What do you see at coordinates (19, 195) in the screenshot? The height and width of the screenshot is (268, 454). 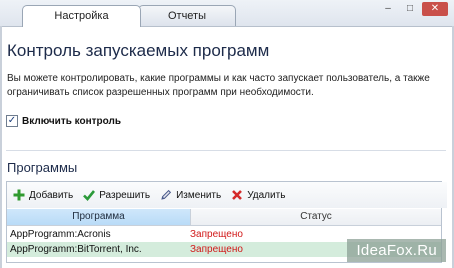 I see `plus-icon` at bounding box center [19, 195].